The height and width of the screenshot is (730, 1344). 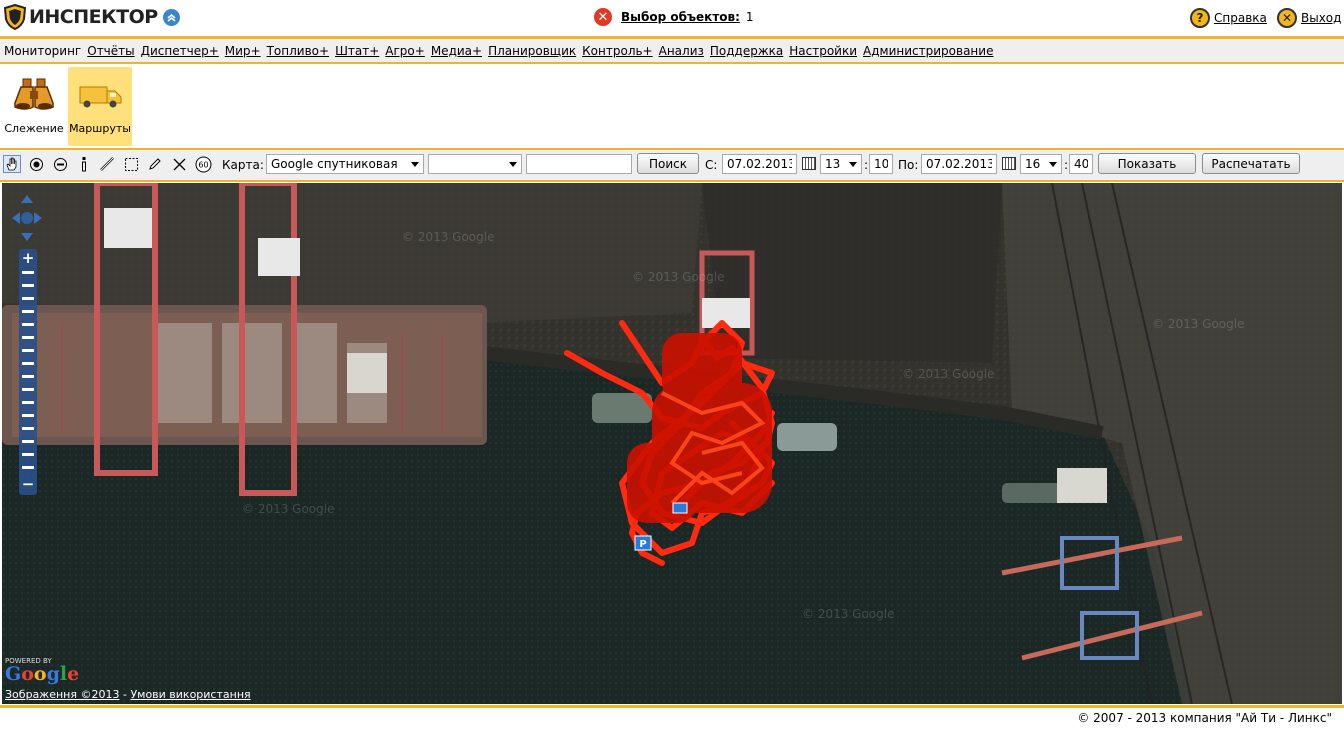 I want to click on question-icon: ?, so click(x=1200, y=18).